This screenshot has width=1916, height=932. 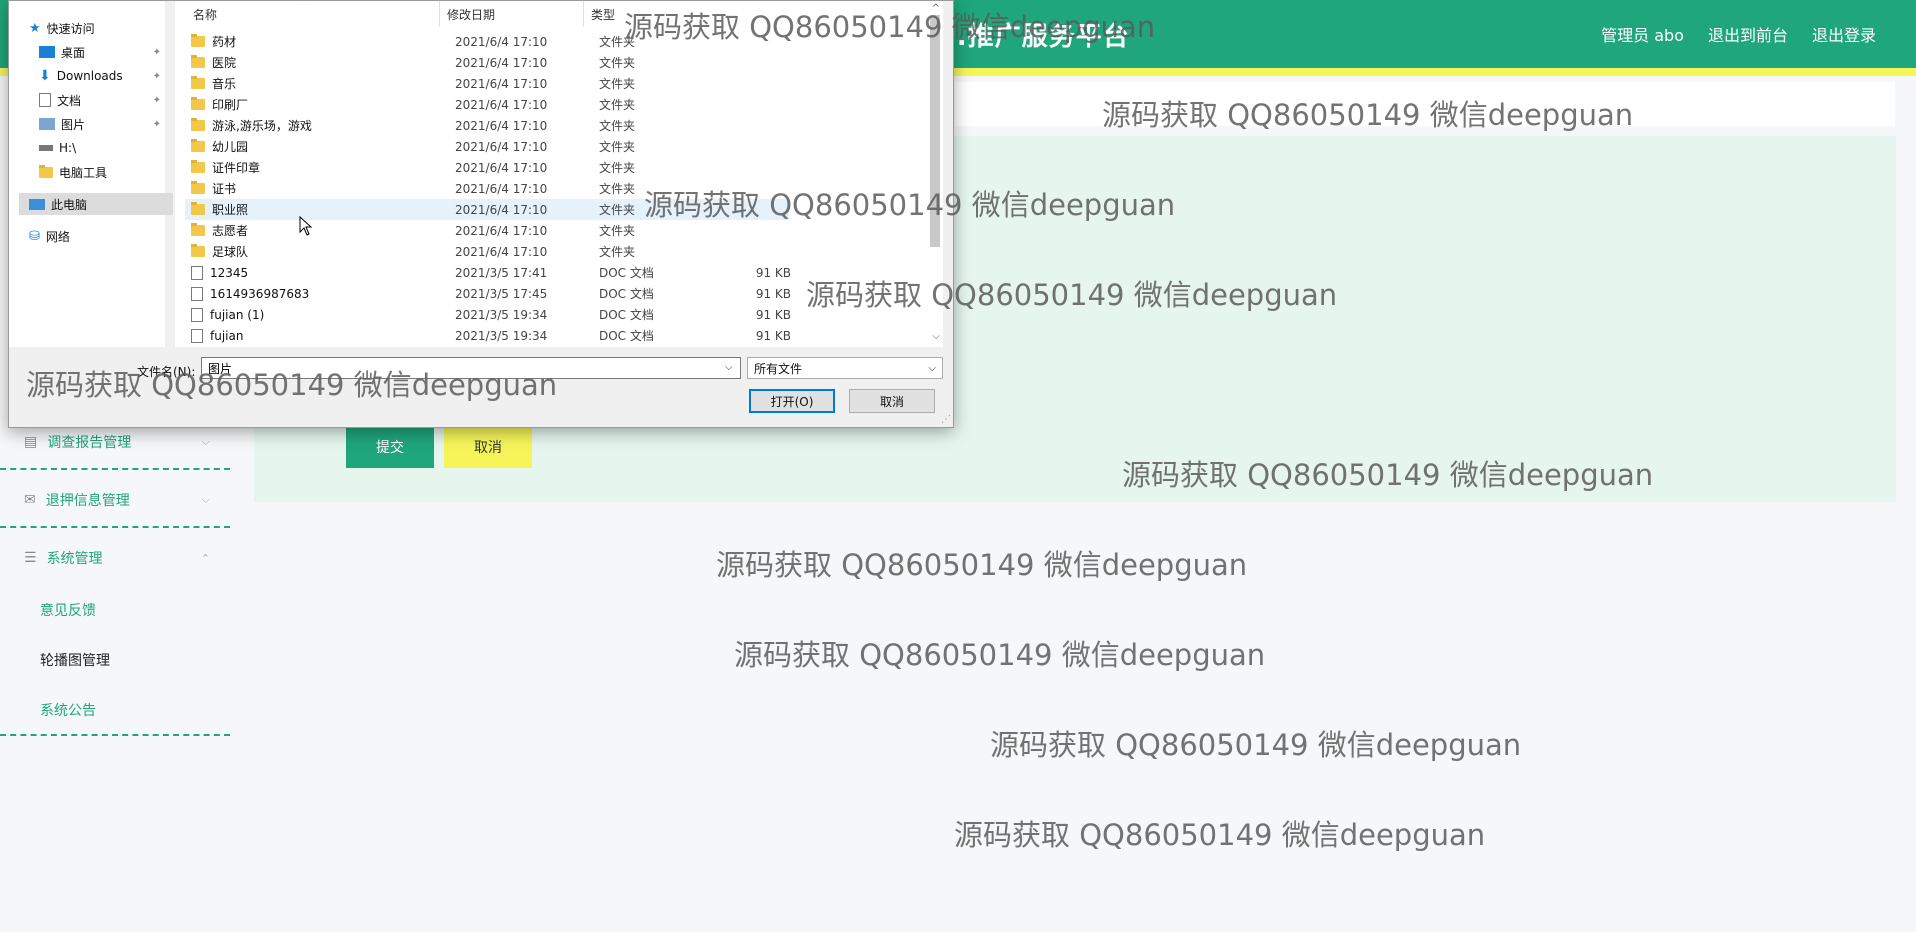 I want to click on top-links: 管理员 abo 退出到前台 退出登录, so click(x=1738, y=34).